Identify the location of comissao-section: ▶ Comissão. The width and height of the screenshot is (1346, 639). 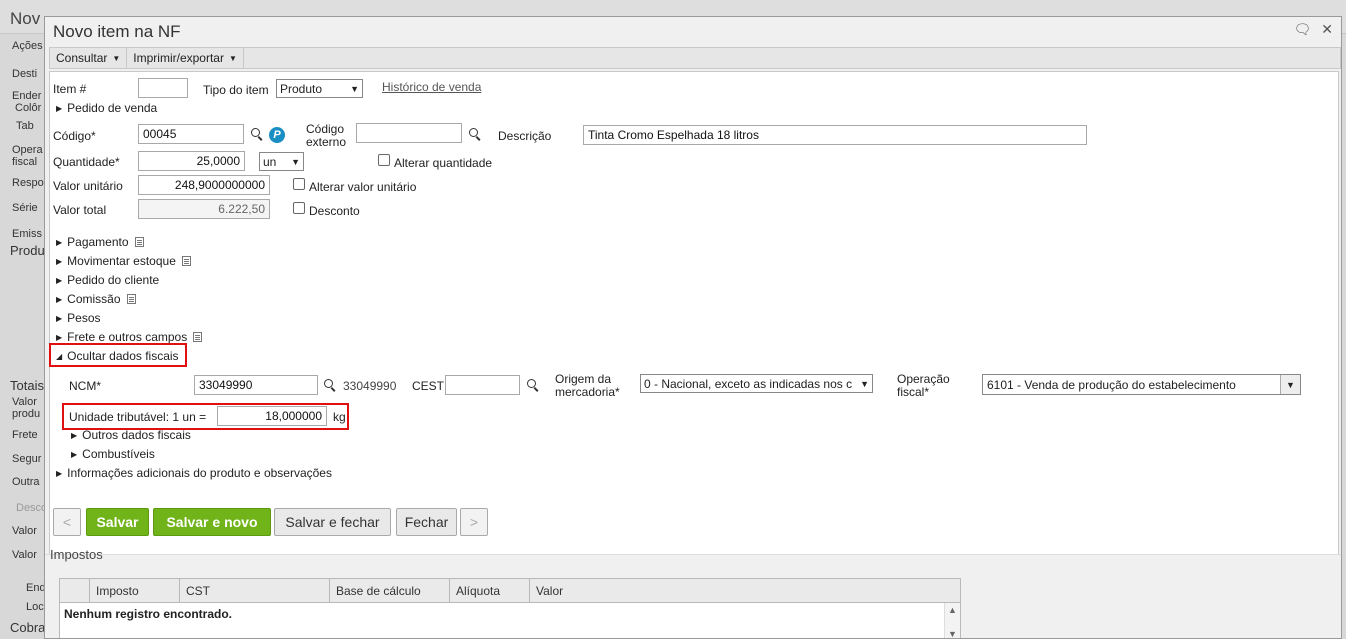
(96, 299).